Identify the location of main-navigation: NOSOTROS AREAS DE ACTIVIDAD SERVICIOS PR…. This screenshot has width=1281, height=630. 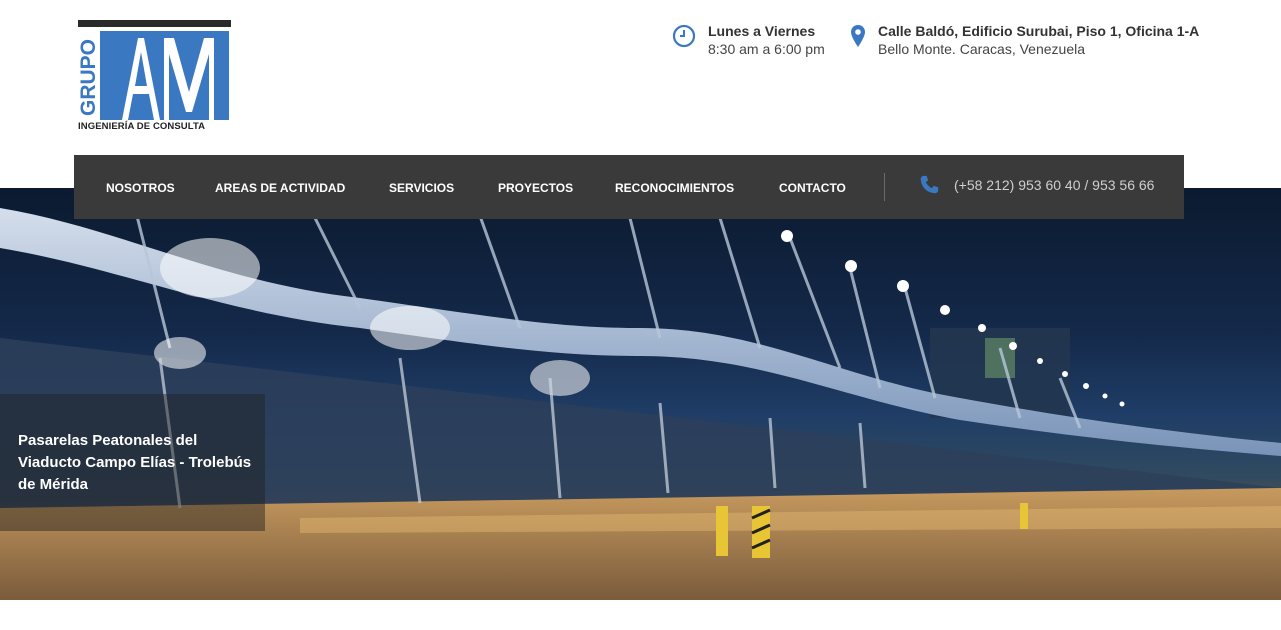
(629, 187).